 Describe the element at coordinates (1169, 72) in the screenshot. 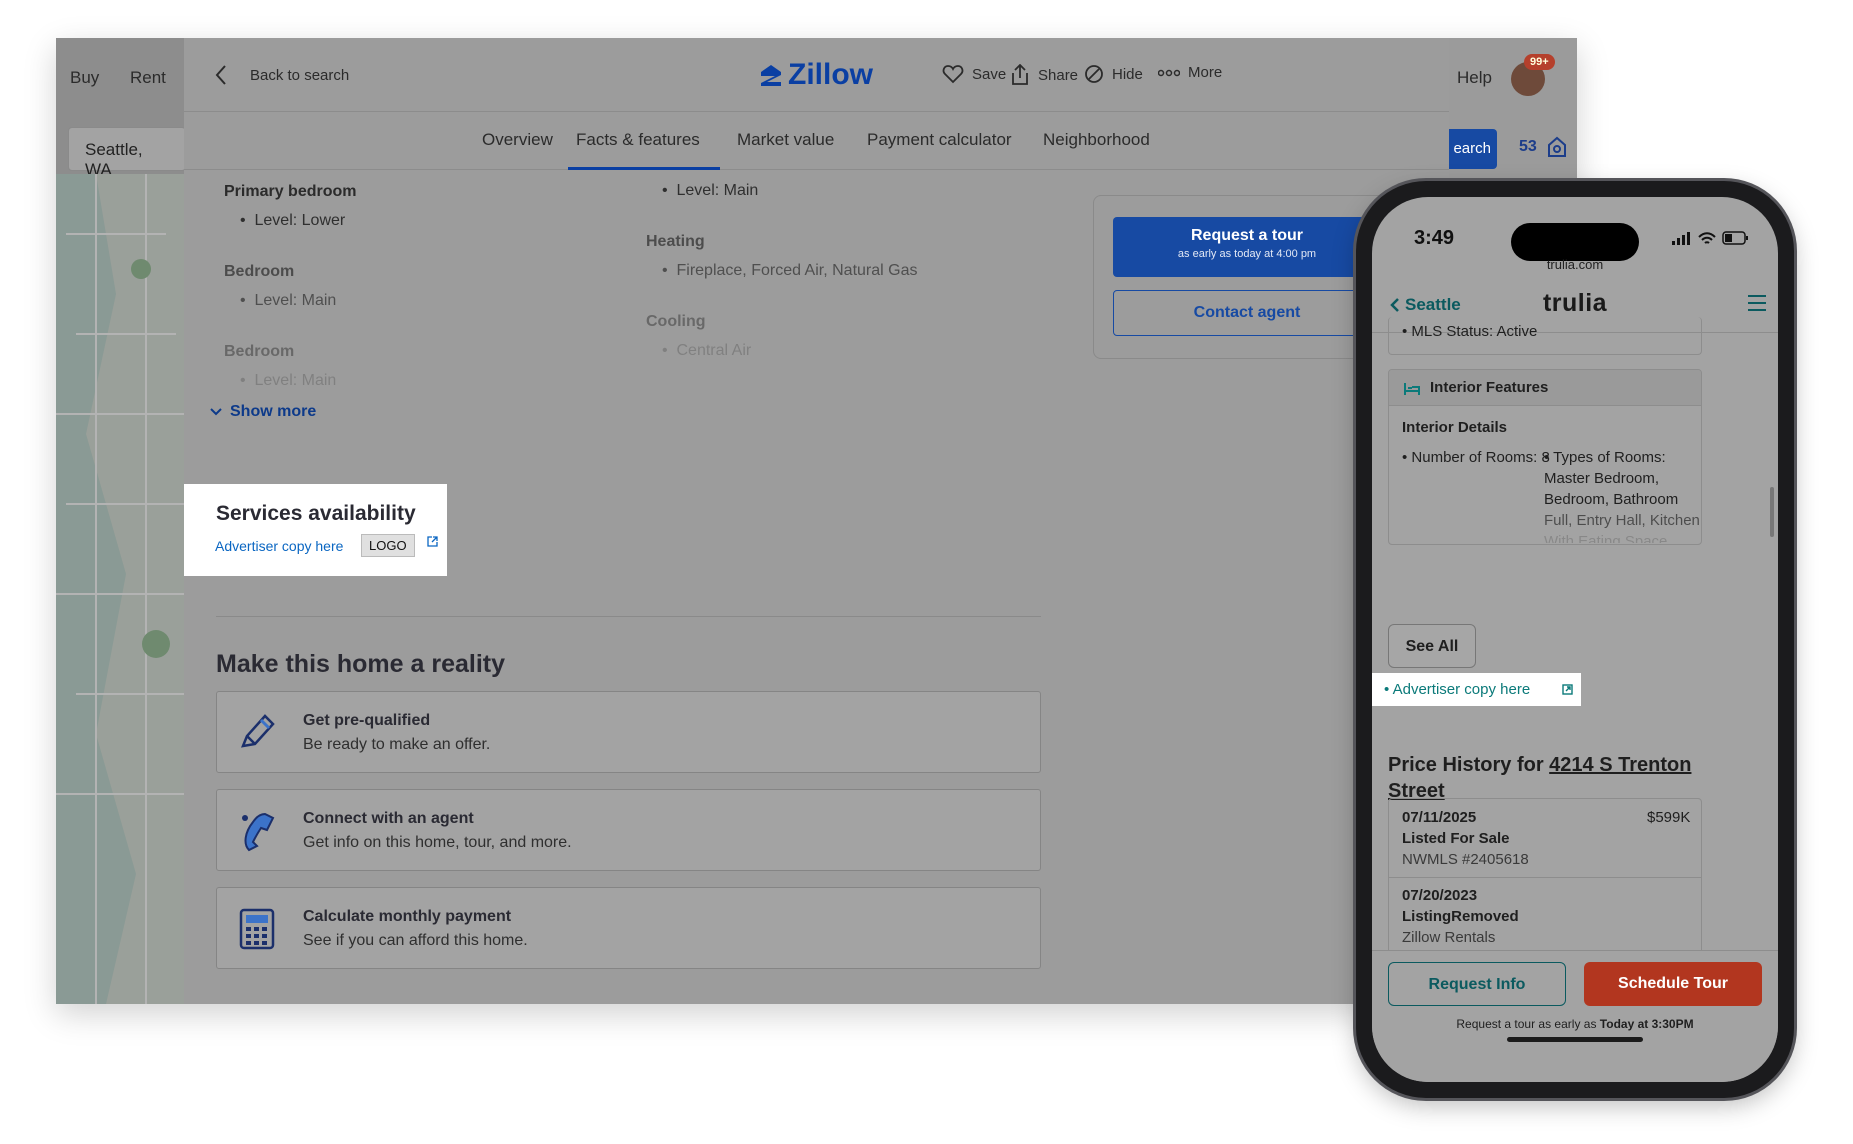

I see `more-dots-icon` at that location.